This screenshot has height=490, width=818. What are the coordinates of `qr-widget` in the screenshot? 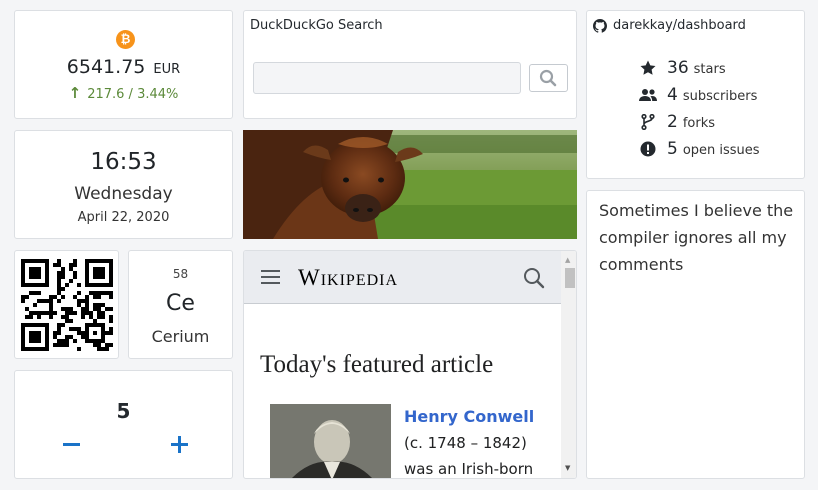 It's located at (66, 304).